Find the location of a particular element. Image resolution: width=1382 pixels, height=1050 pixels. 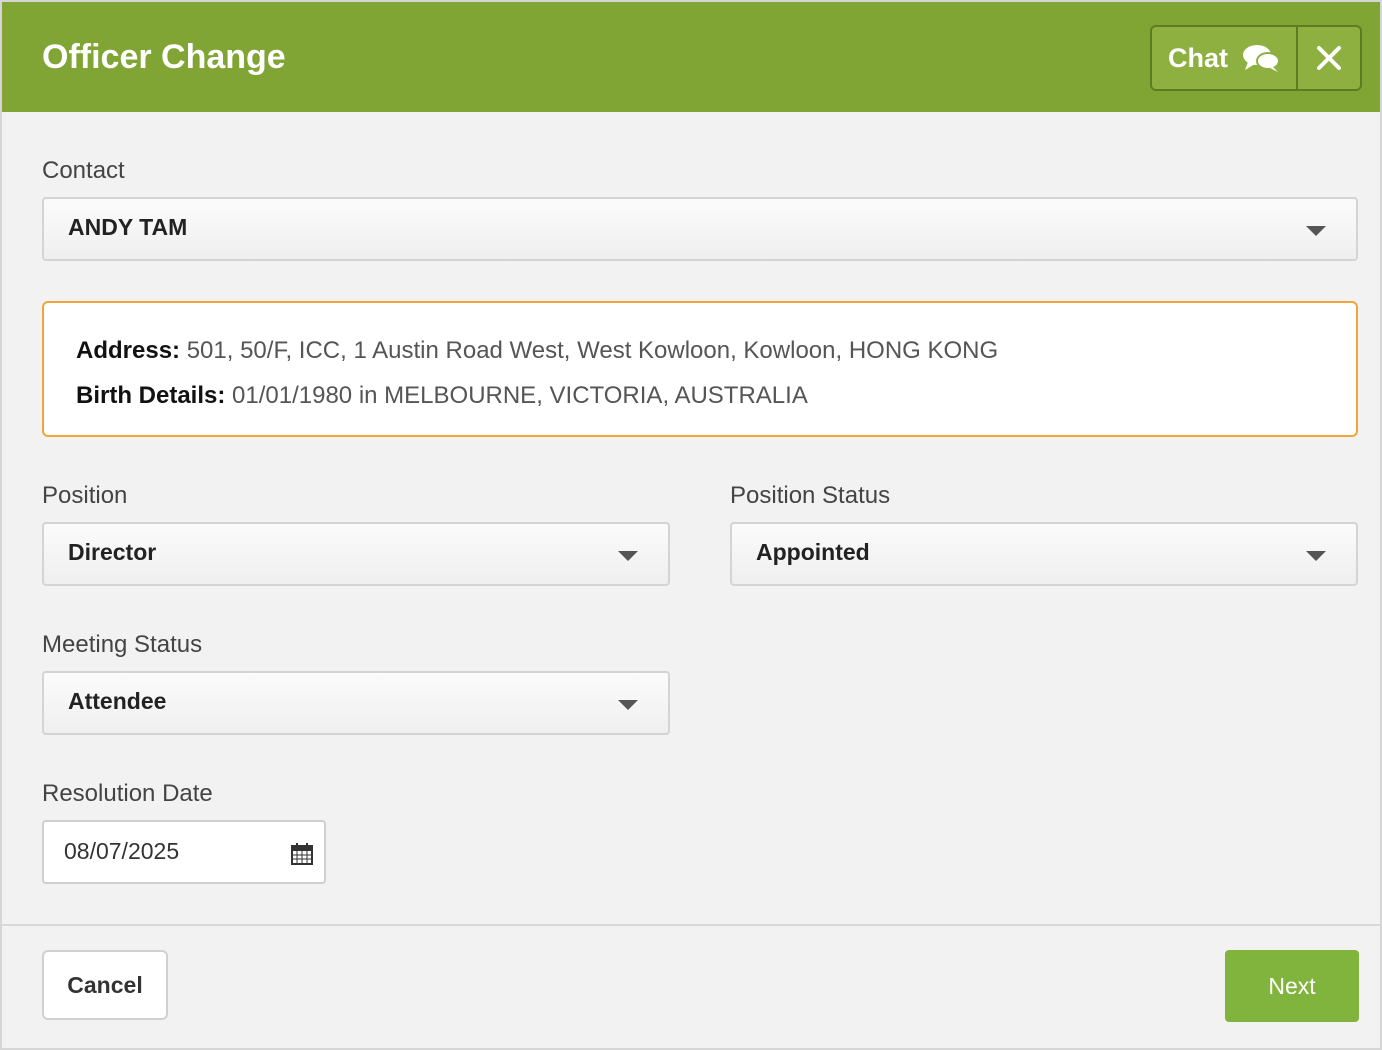

modal-header: Officer Change Chat is located at coordinates (691, 57).